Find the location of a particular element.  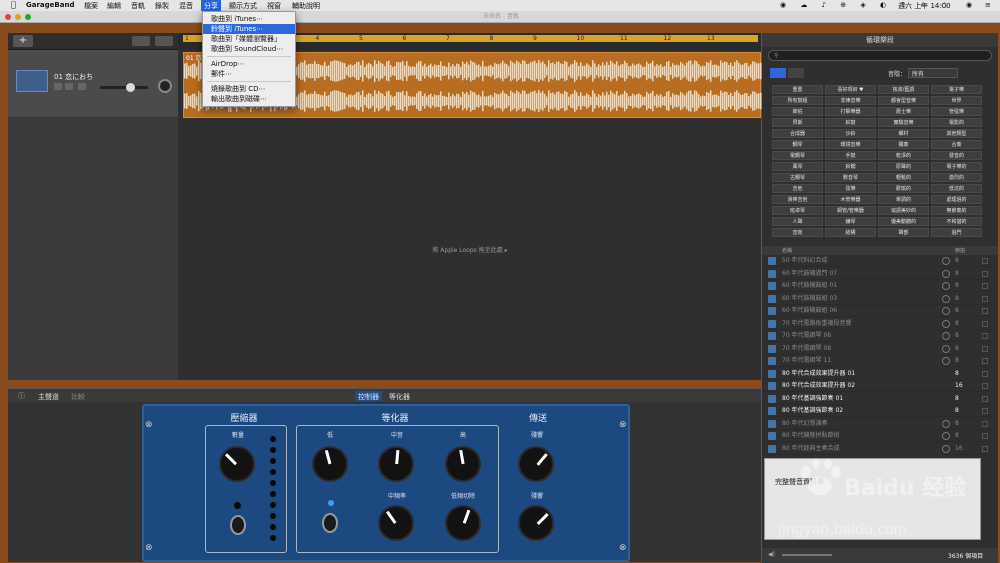

record-button is located at coordinates (82, 86).